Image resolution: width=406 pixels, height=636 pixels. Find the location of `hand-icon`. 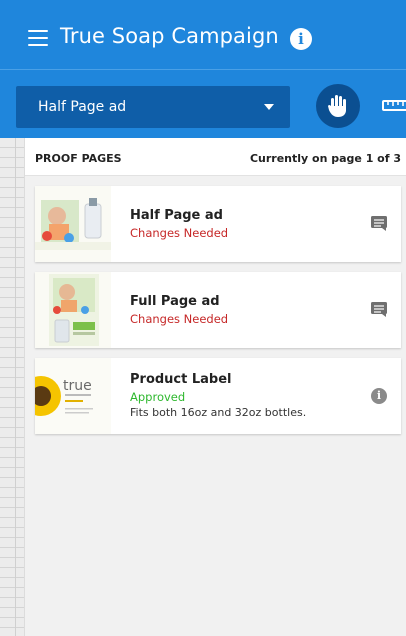

hand-icon is located at coordinates (337, 106).